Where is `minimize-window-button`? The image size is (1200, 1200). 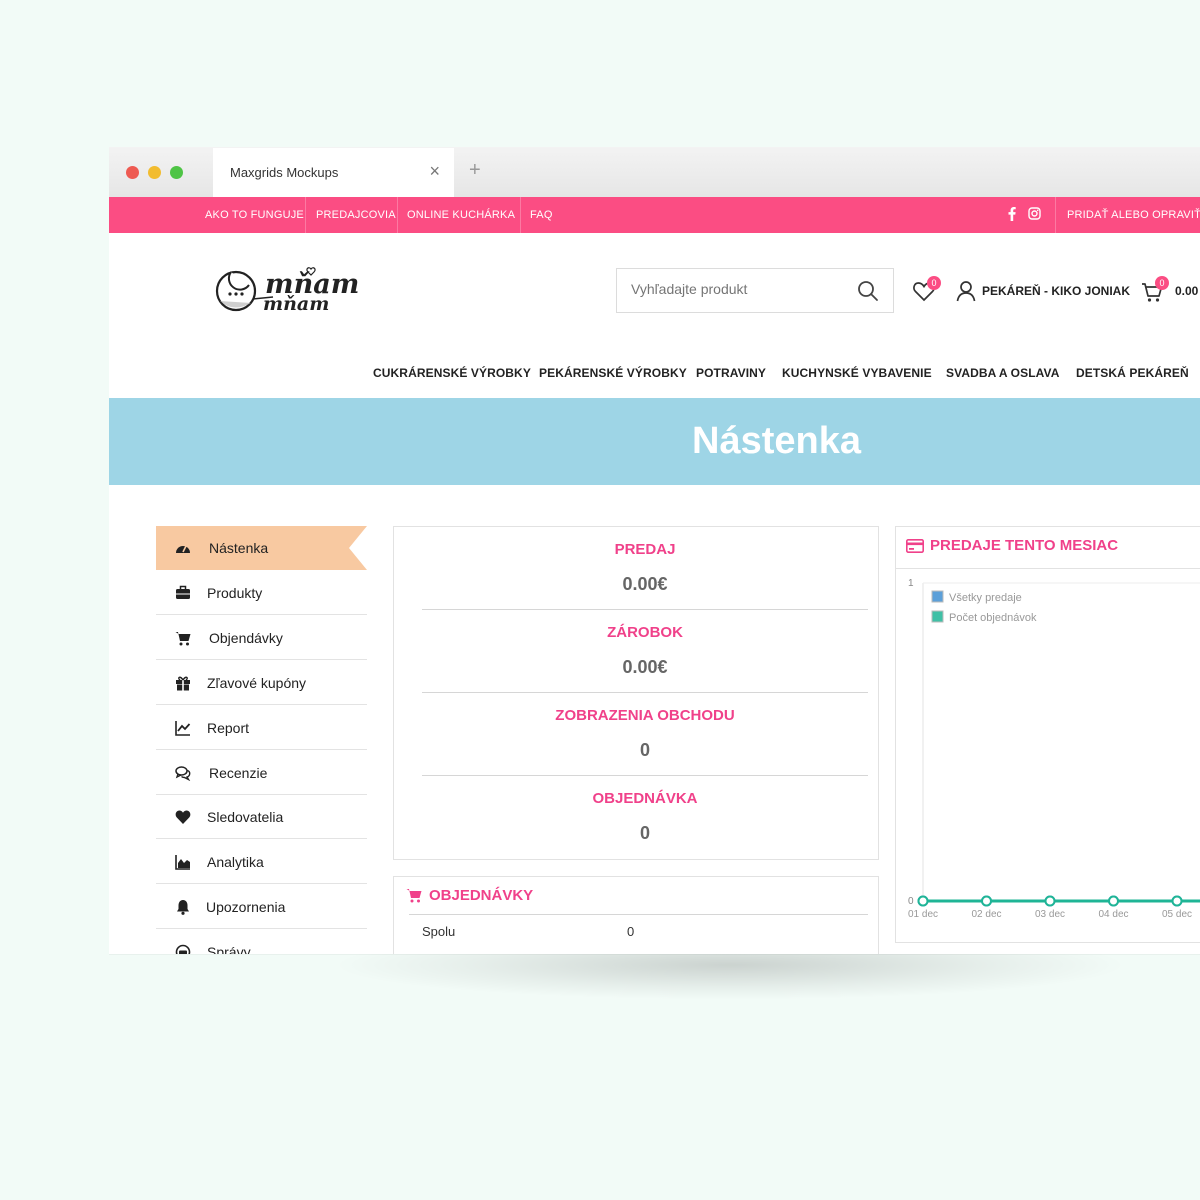 minimize-window-button is located at coordinates (154, 172).